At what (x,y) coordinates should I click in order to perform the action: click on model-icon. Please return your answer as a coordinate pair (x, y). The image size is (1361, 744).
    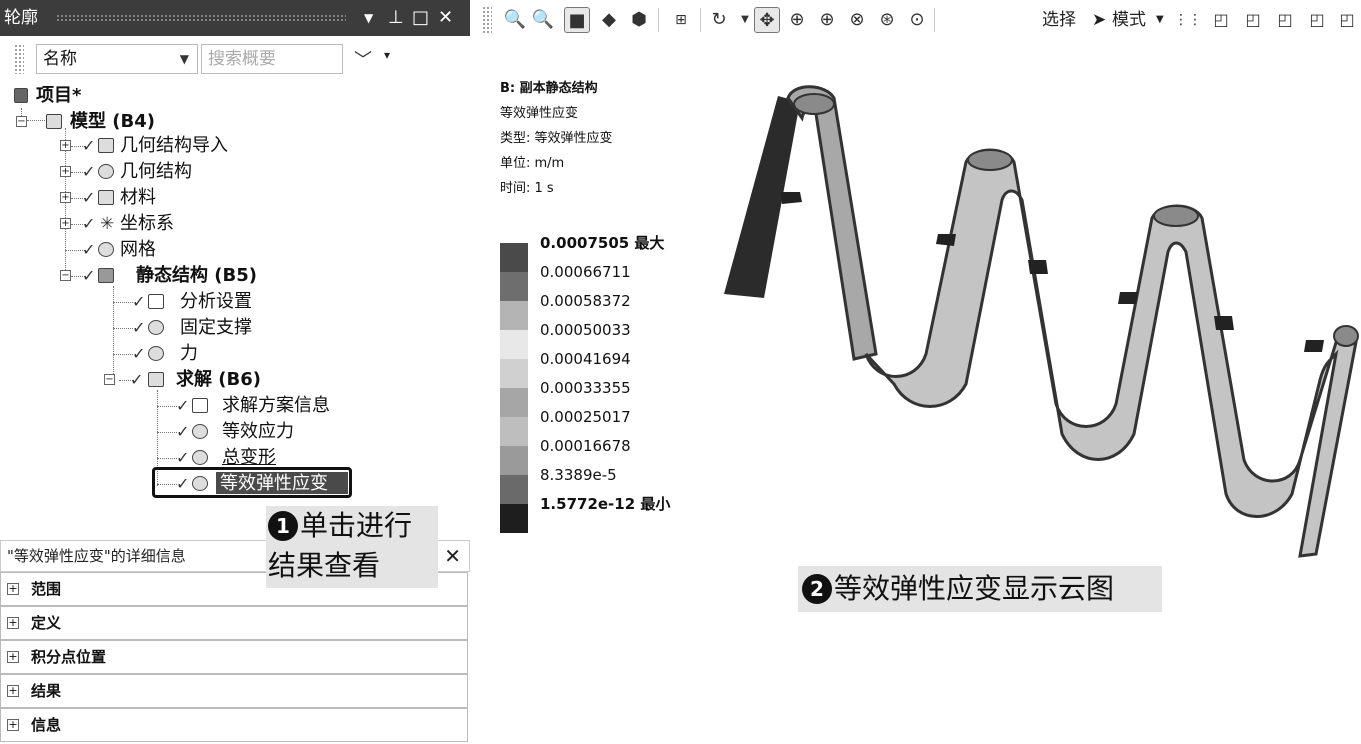
    Looking at the image, I should click on (54, 121).